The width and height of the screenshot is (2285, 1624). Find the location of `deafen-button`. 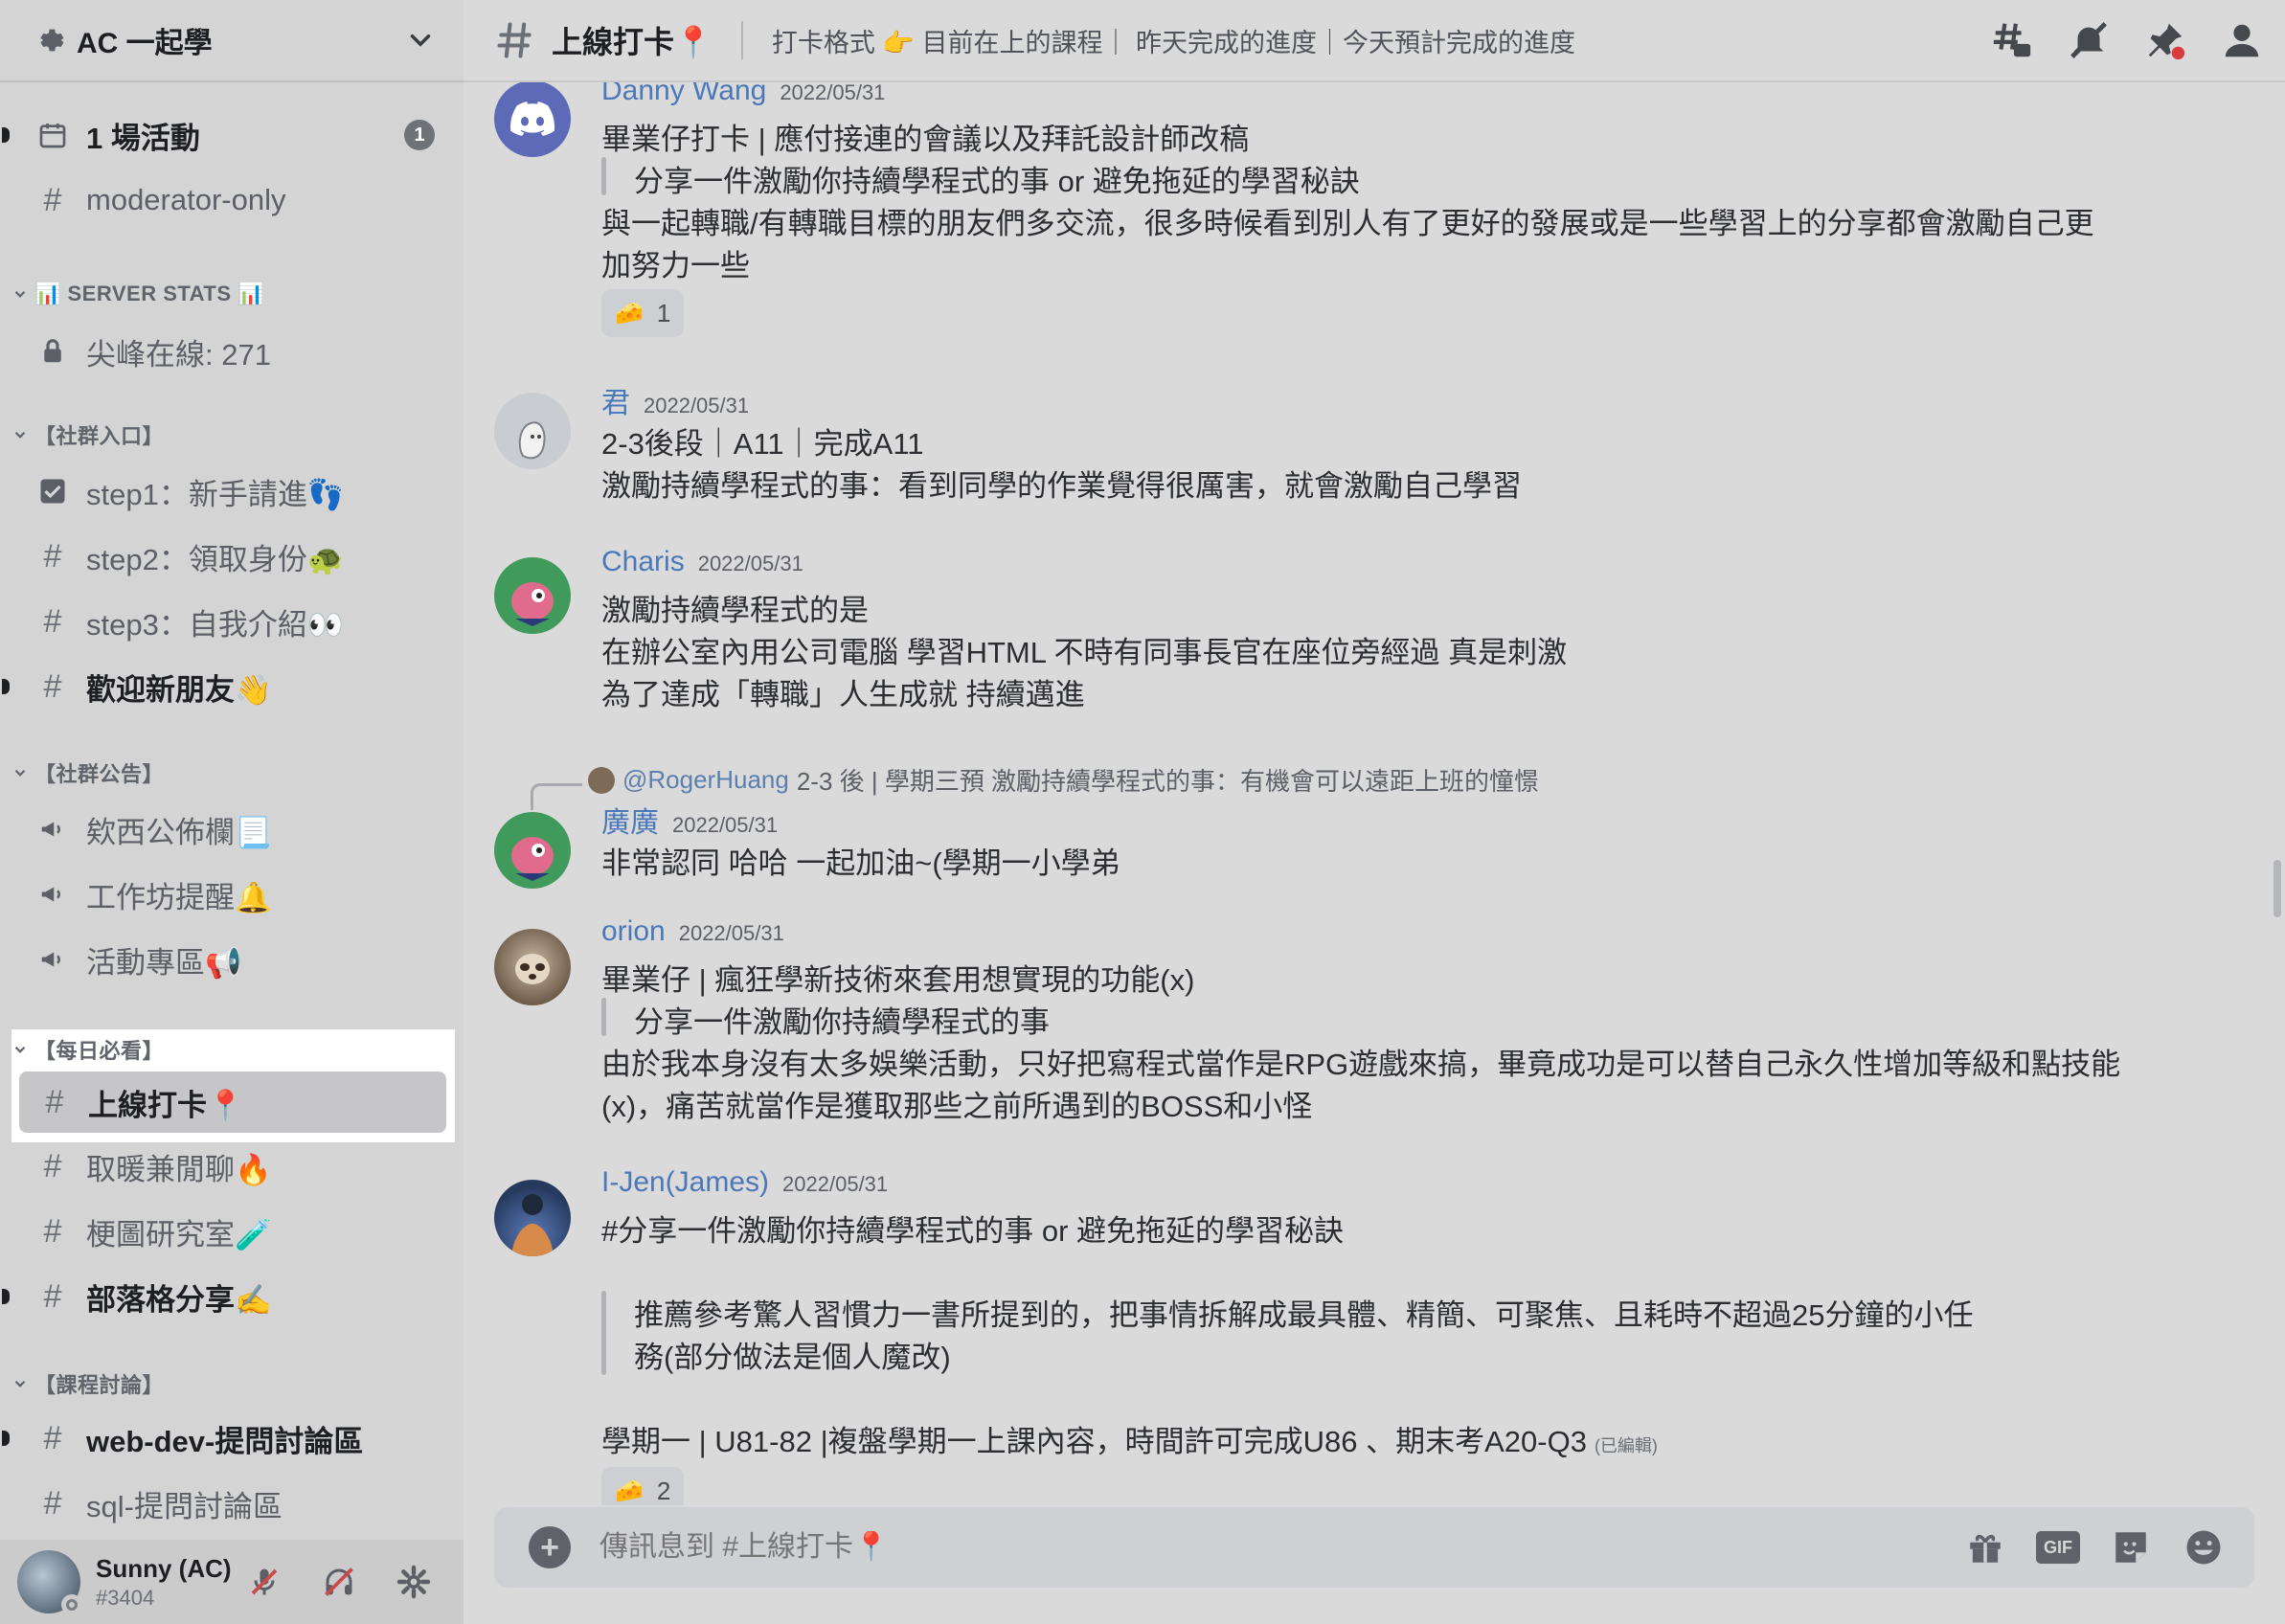

deafen-button is located at coordinates (339, 1582).